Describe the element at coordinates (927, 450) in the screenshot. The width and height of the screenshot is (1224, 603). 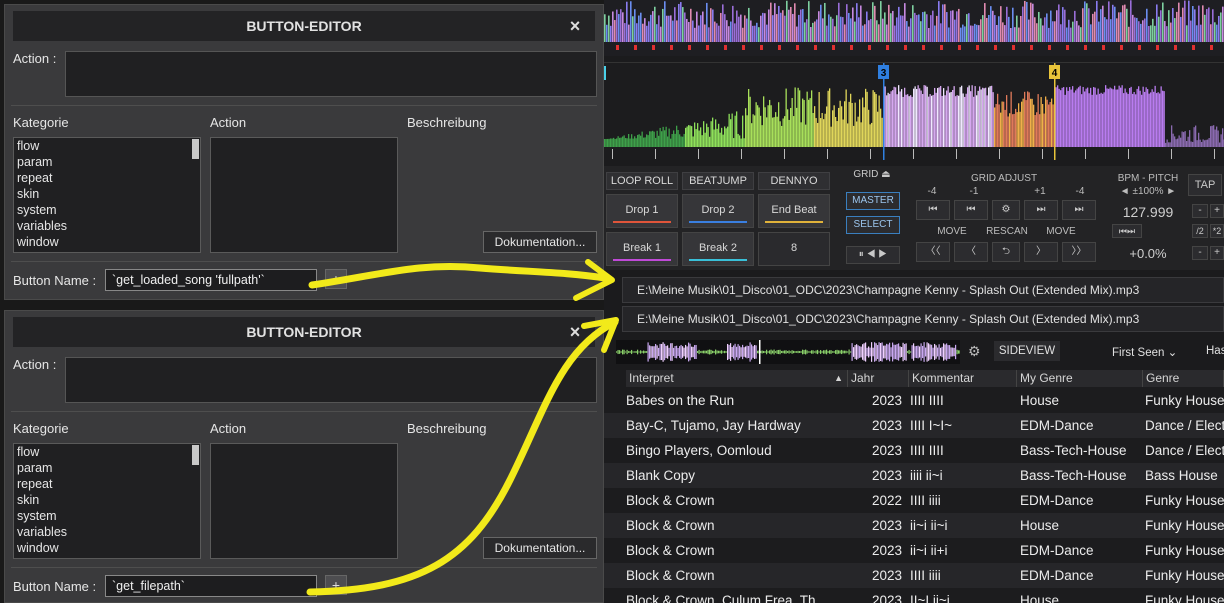
I see `table-cell-comment: IIII IIII` at that location.